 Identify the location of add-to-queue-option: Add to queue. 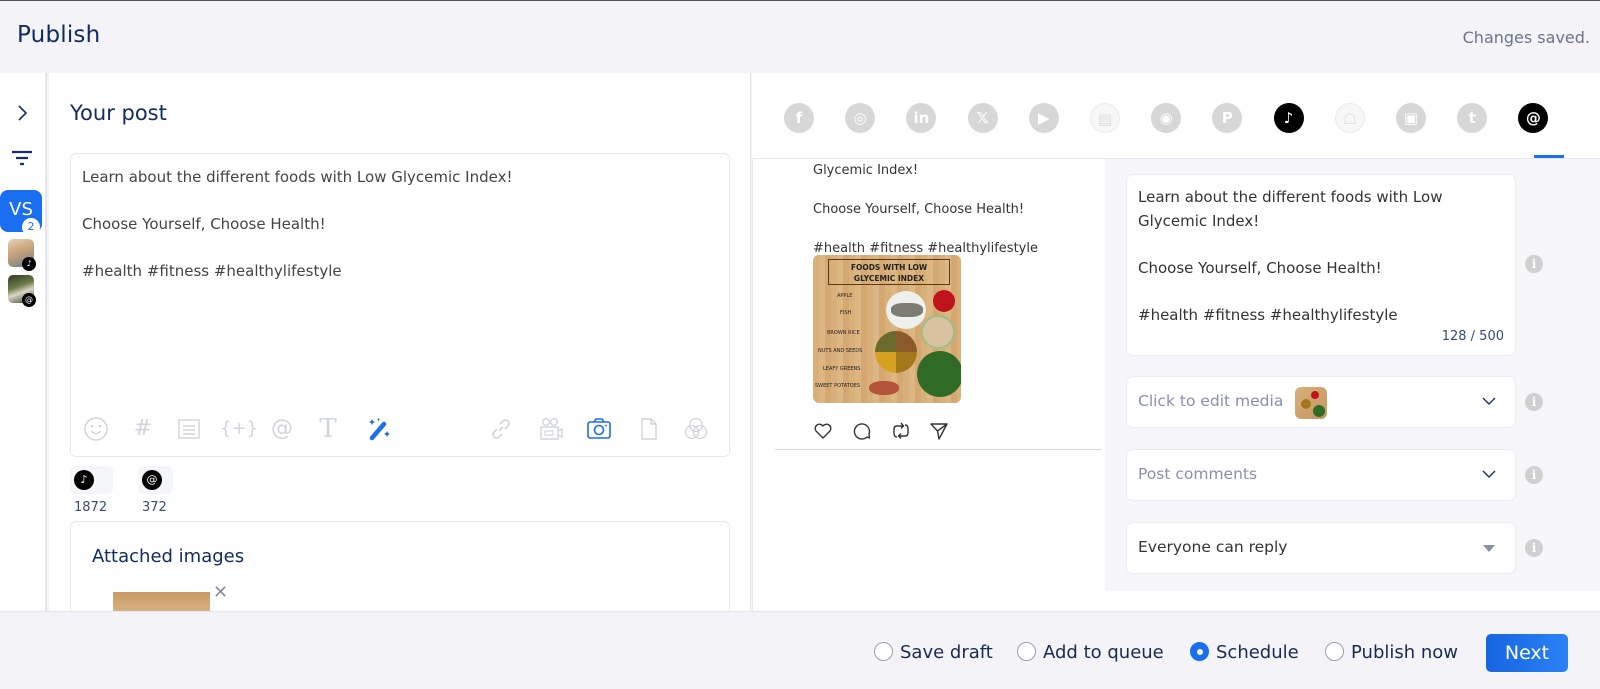
(1090, 653).